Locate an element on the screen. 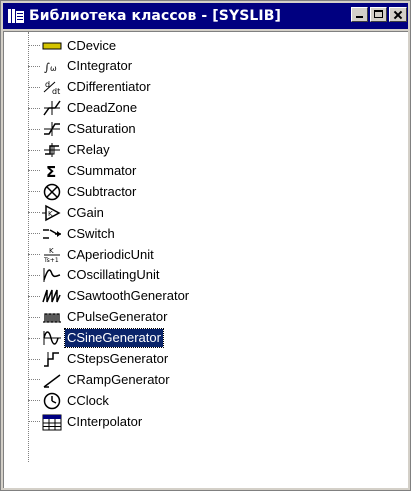 The width and height of the screenshot is (411, 491). library-icon is located at coordinates (16, 16).